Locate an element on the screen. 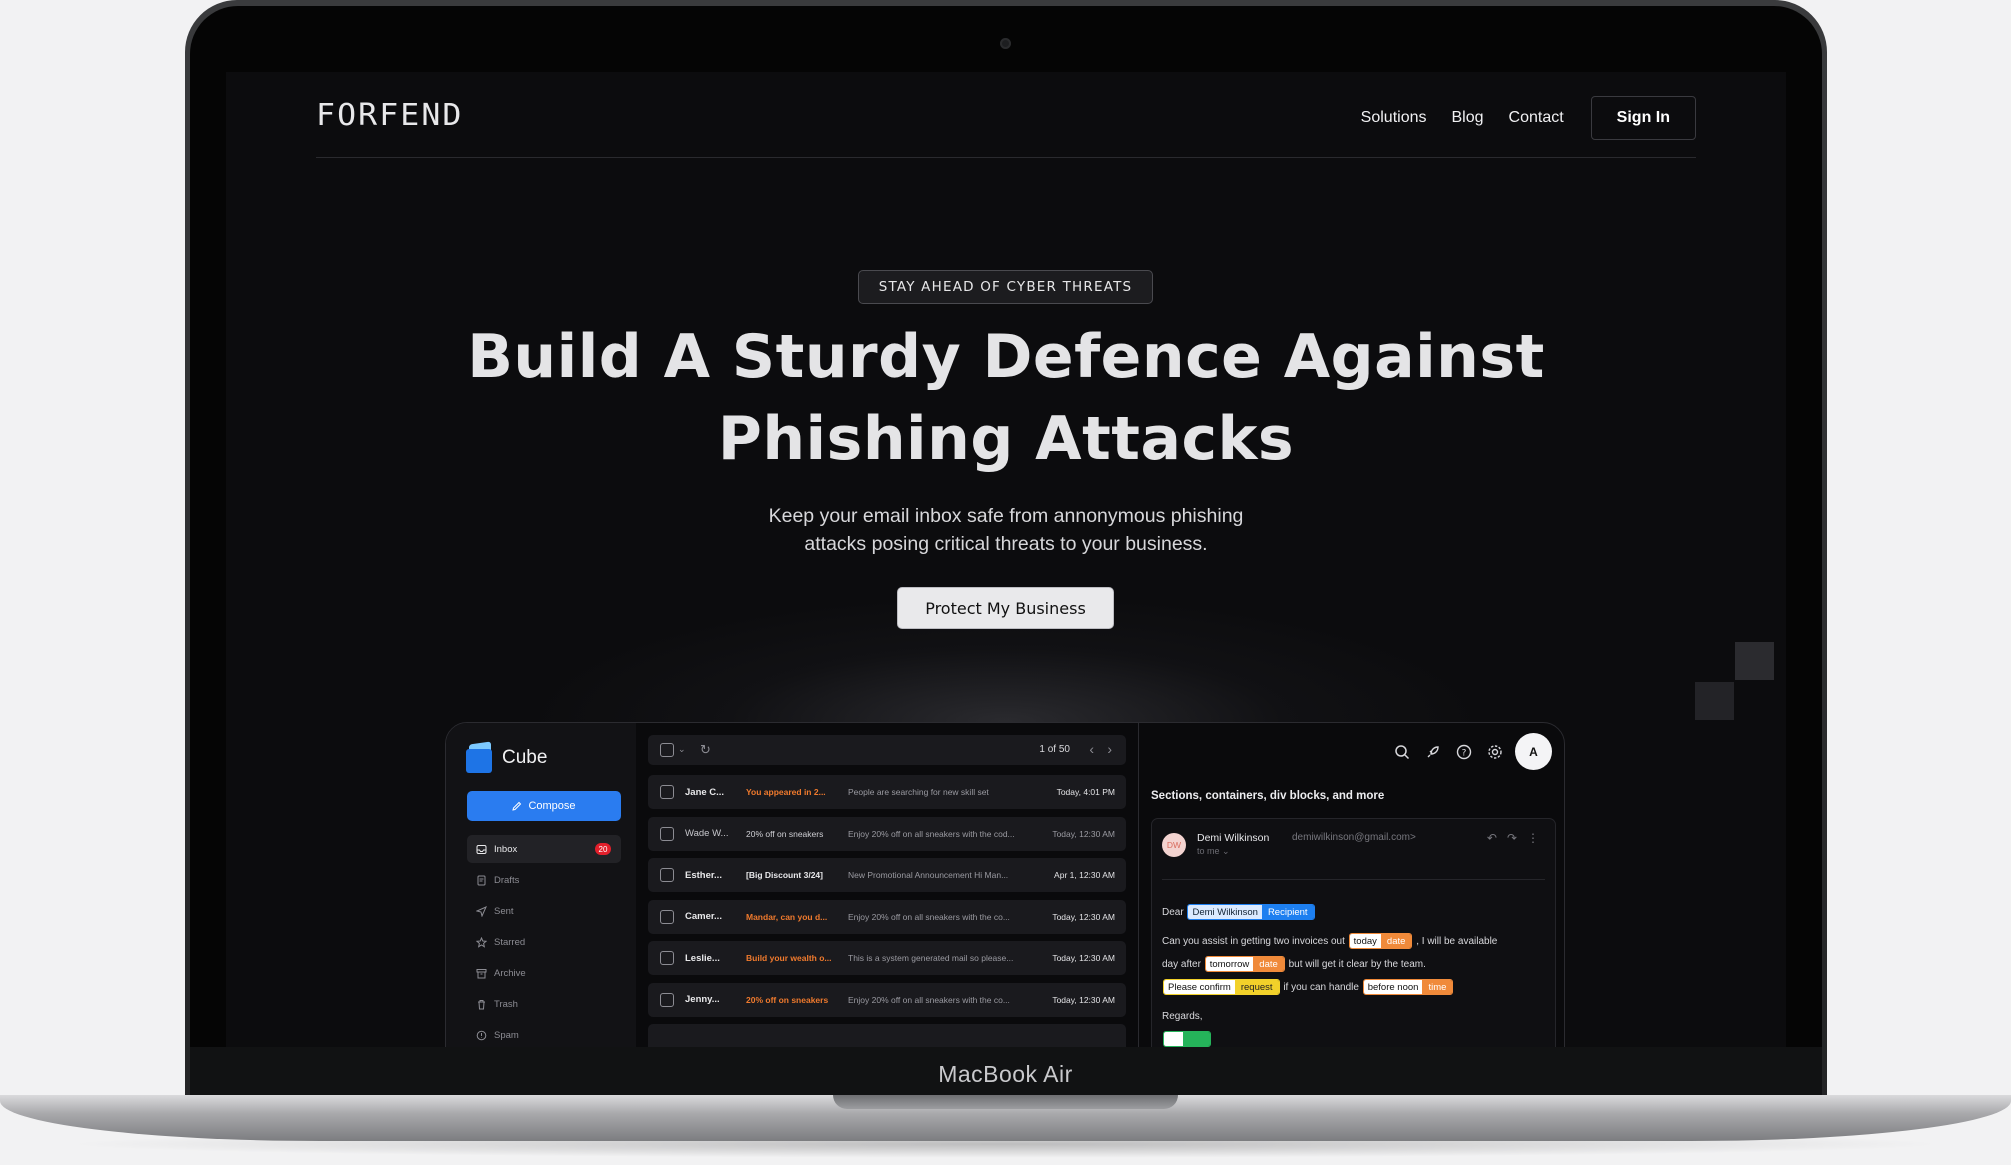 The height and width of the screenshot is (1165, 2011). request-variable-chip: Please confirm request is located at coordinates (1221, 987).